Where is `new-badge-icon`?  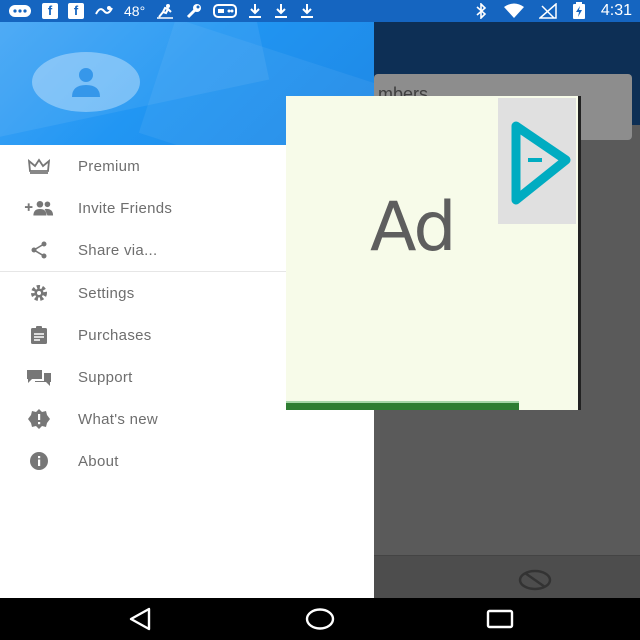 new-badge-icon is located at coordinates (39, 419).